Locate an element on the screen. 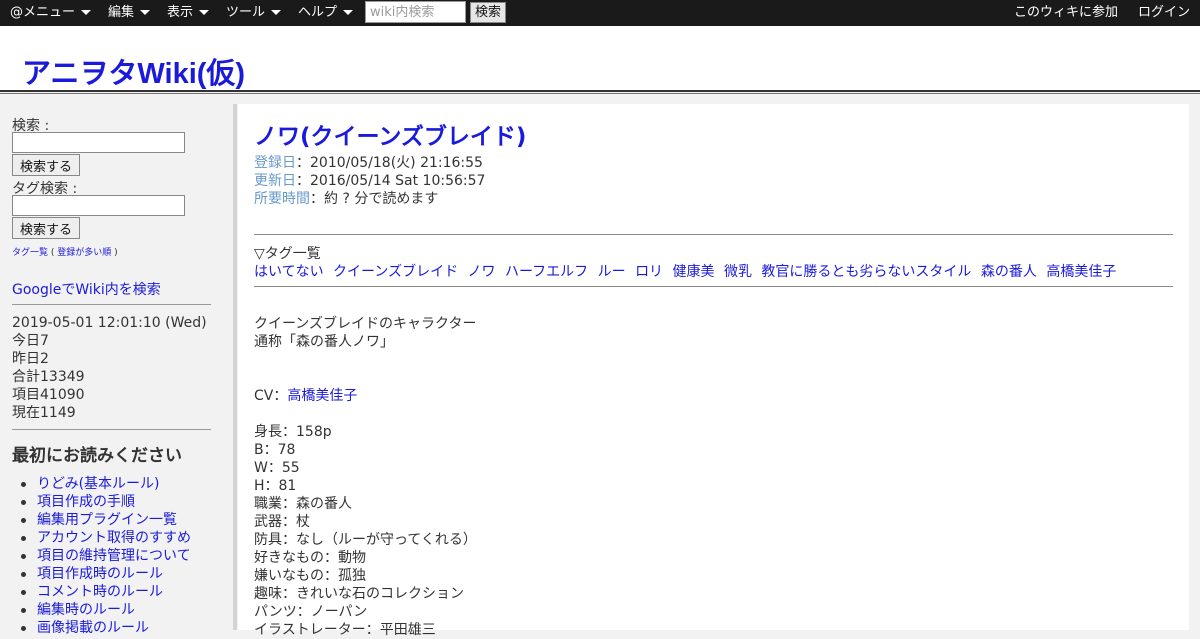 This screenshot has width=1200, height=639. current-datetime: 2019-05-01 12:01:10 (Wed) is located at coordinates (109, 323).